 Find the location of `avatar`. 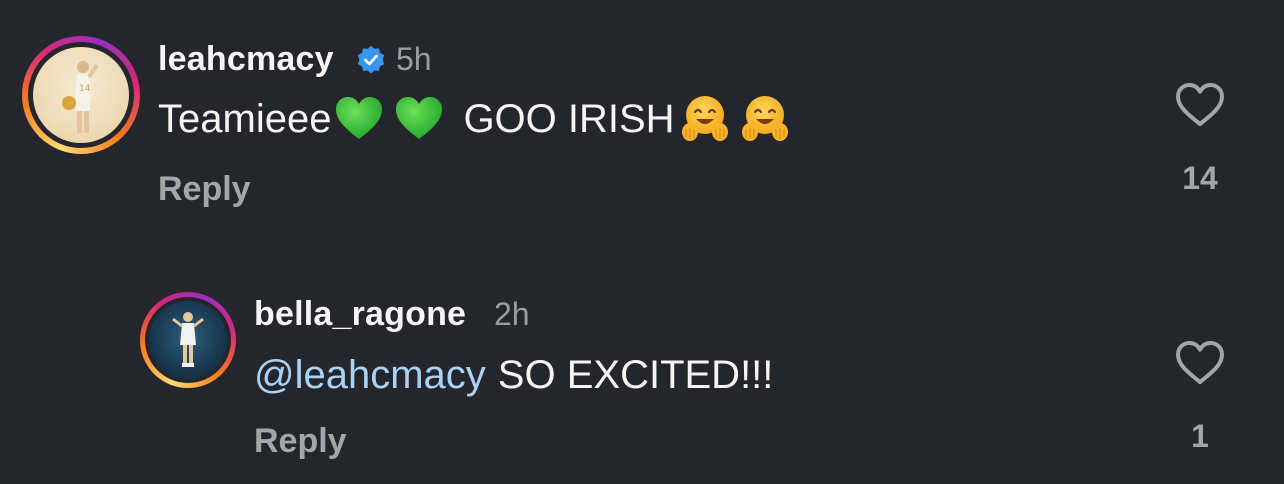

avatar is located at coordinates (188, 340).